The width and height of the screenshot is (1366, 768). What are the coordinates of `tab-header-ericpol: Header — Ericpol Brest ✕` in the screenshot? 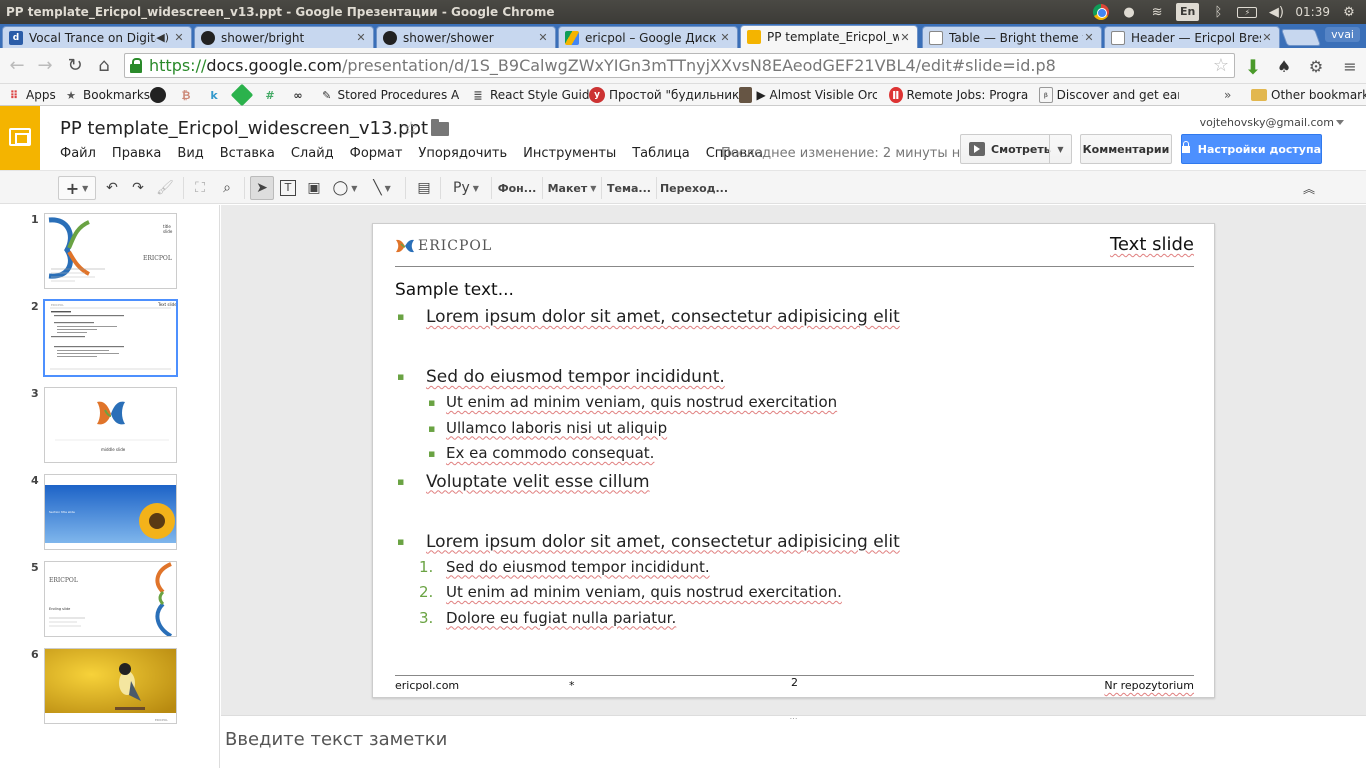 It's located at (1192, 37).